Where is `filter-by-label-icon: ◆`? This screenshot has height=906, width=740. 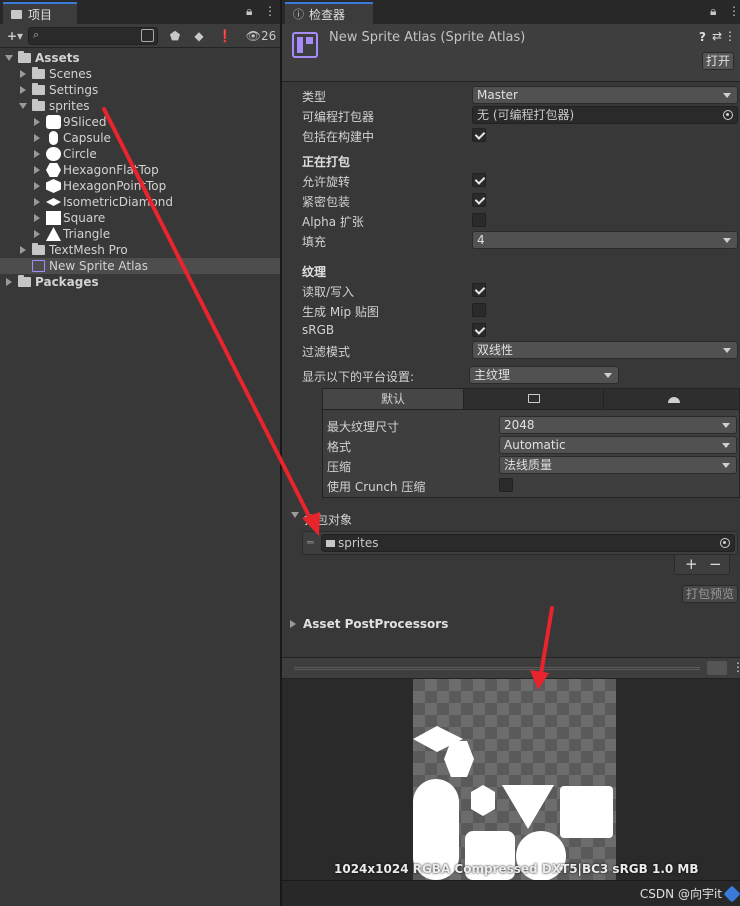 filter-by-label-icon: ◆ is located at coordinates (199, 36).